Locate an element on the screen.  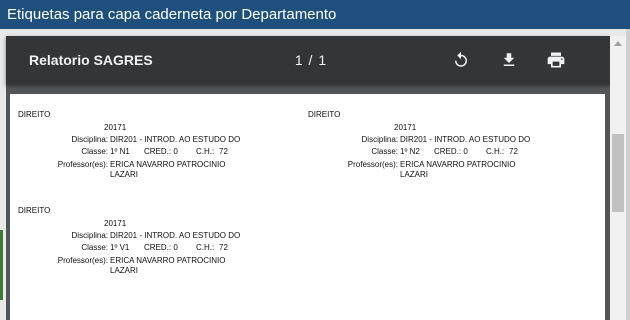
rotate-button is located at coordinates (461, 60).